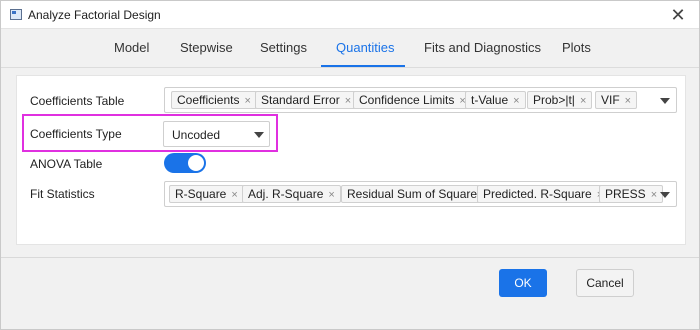 This screenshot has width=700, height=330. I want to click on chip-standard-error: Standard Error ×, so click(306, 100).